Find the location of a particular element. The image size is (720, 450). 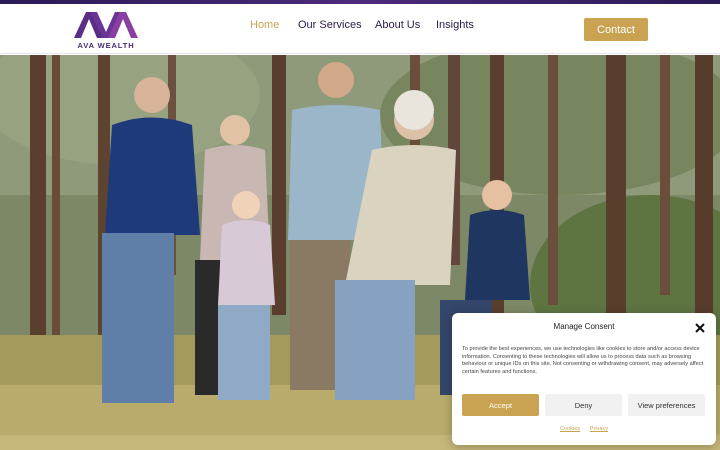

logo-text: AVA WEALTH is located at coordinates (106, 45).